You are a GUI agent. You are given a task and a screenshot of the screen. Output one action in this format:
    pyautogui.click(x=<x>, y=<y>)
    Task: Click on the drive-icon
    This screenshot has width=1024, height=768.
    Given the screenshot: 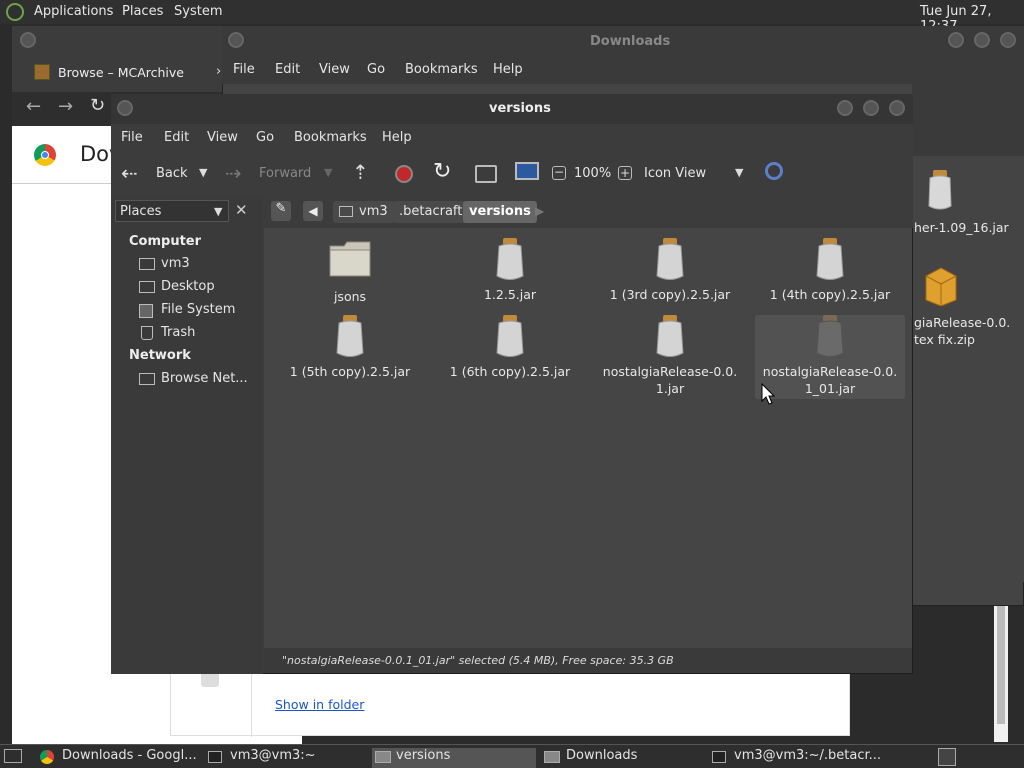 What is the action you would take?
    pyautogui.click(x=146, y=311)
    